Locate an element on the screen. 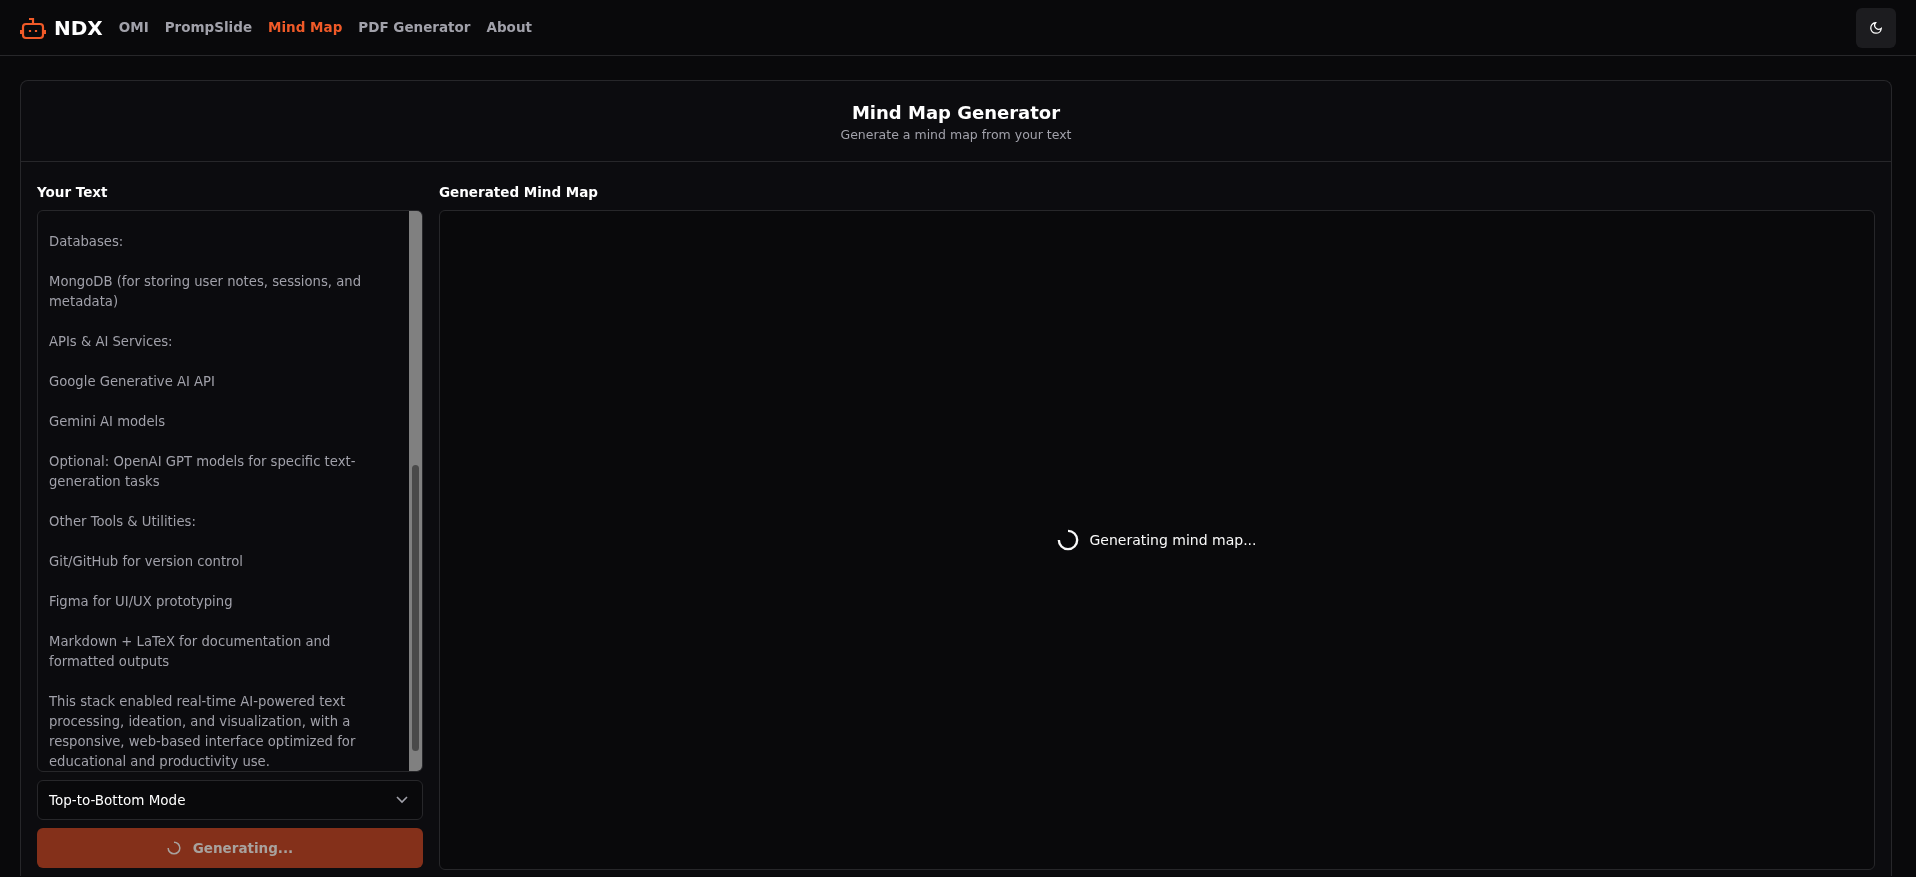 The image size is (1916, 877). moon-icon is located at coordinates (1876, 27).